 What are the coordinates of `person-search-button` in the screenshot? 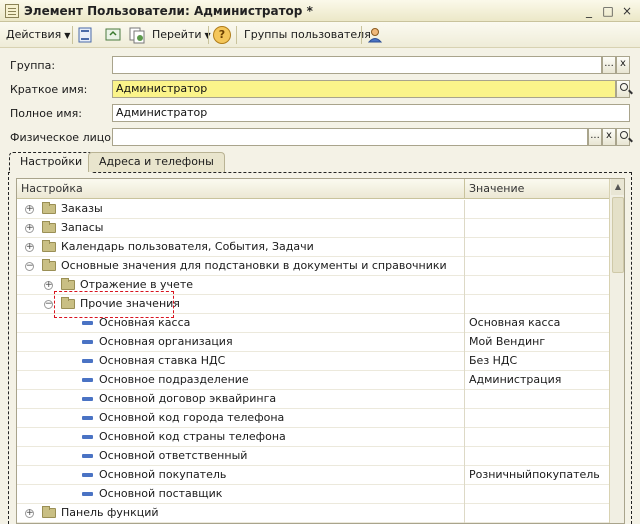 It's located at (623, 137).